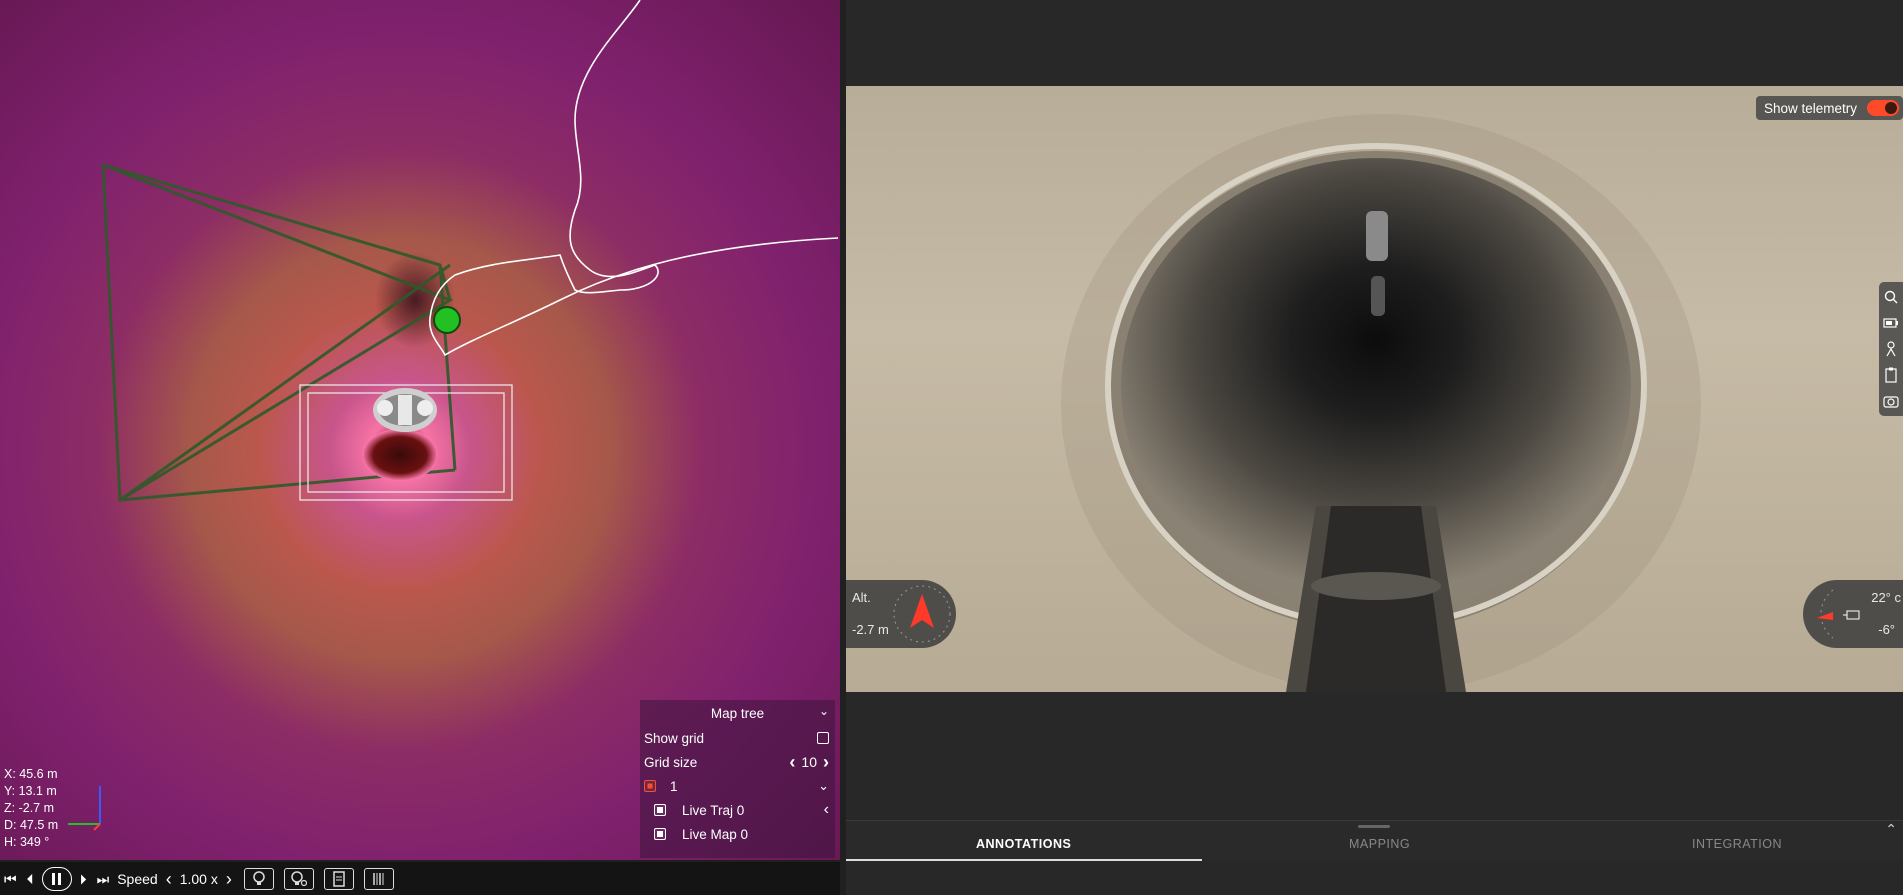 The height and width of the screenshot is (895, 1903). I want to click on hole-ring, so click(400, 455).